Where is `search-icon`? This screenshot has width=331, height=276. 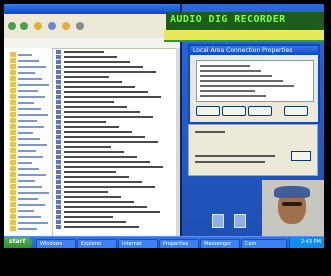
search-icon is located at coordinates (52, 26).